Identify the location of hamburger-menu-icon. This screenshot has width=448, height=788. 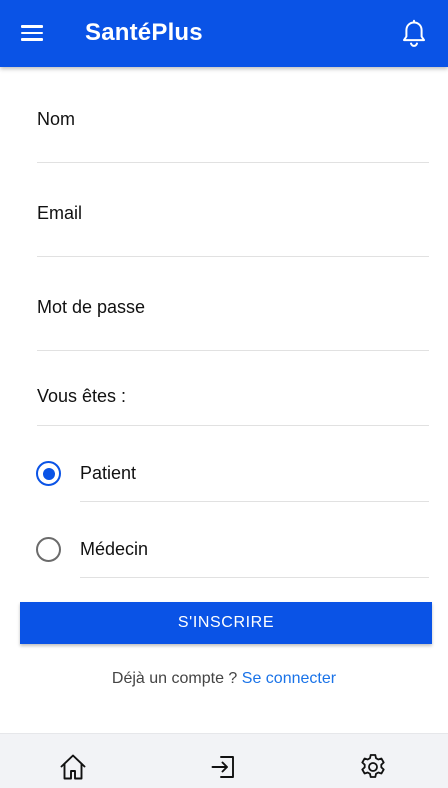
(32, 33).